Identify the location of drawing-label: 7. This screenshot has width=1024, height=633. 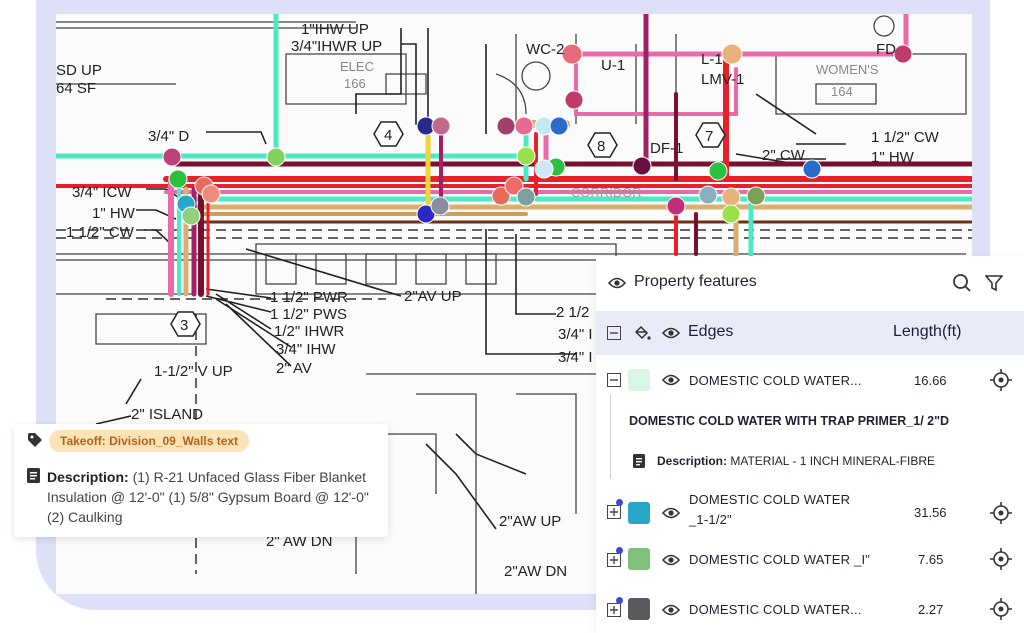
(709, 136).